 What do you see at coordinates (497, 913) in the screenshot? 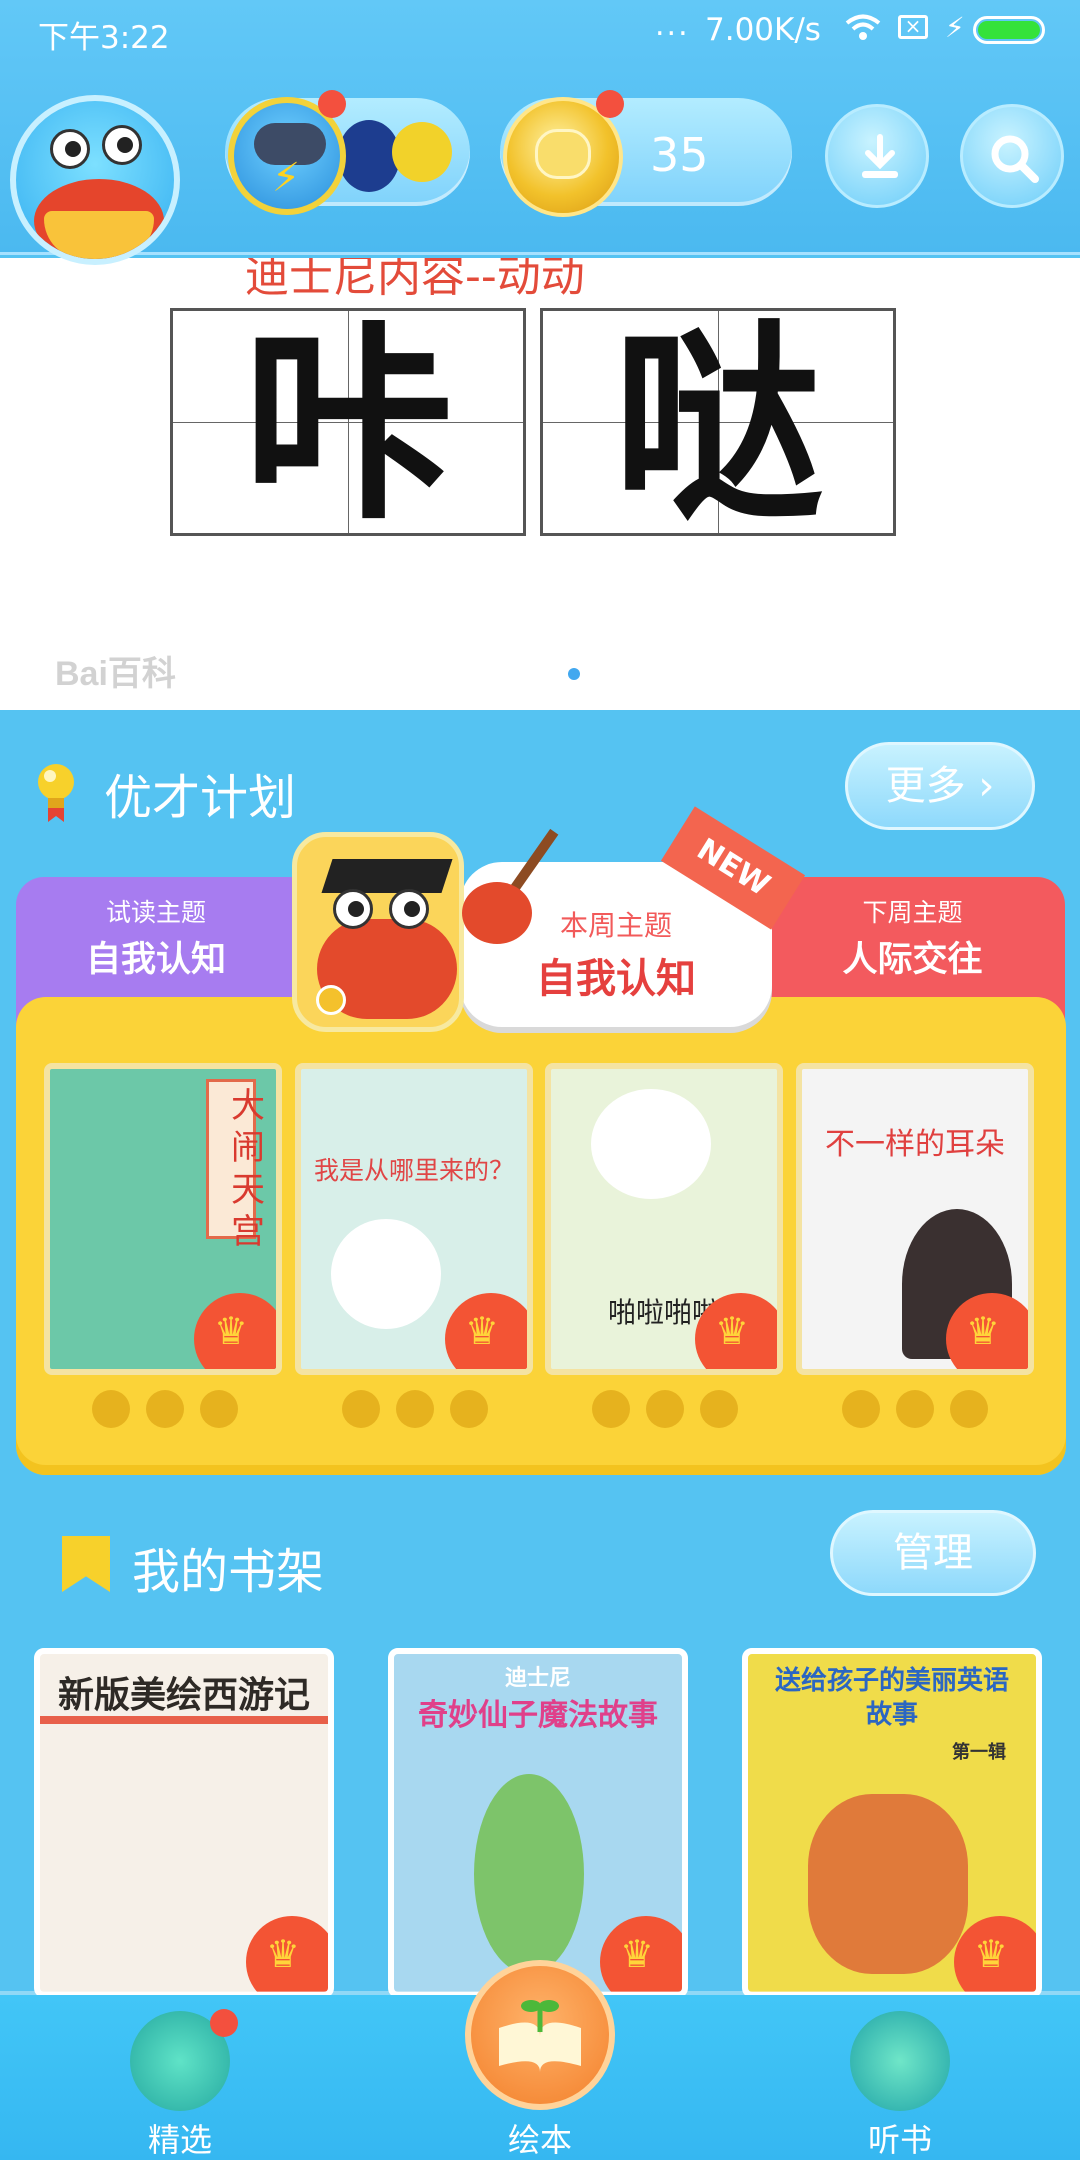
I see `mascot-claw` at bounding box center [497, 913].